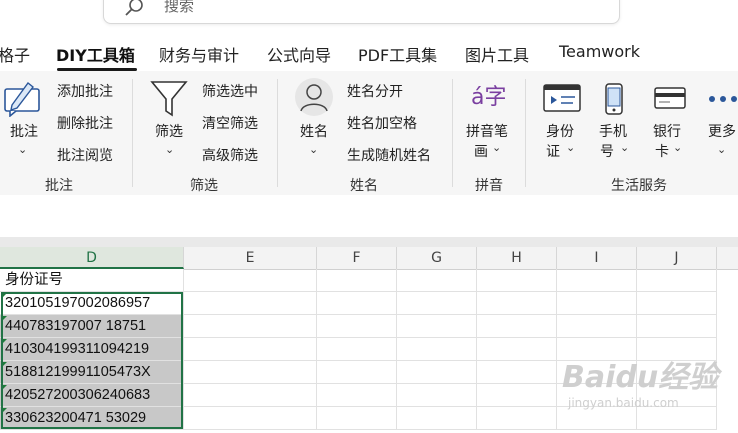 The height and width of the screenshot is (433, 738). What do you see at coordinates (92, 372) in the screenshot?
I see `id-number-cell: 51881219991105473X` at bounding box center [92, 372].